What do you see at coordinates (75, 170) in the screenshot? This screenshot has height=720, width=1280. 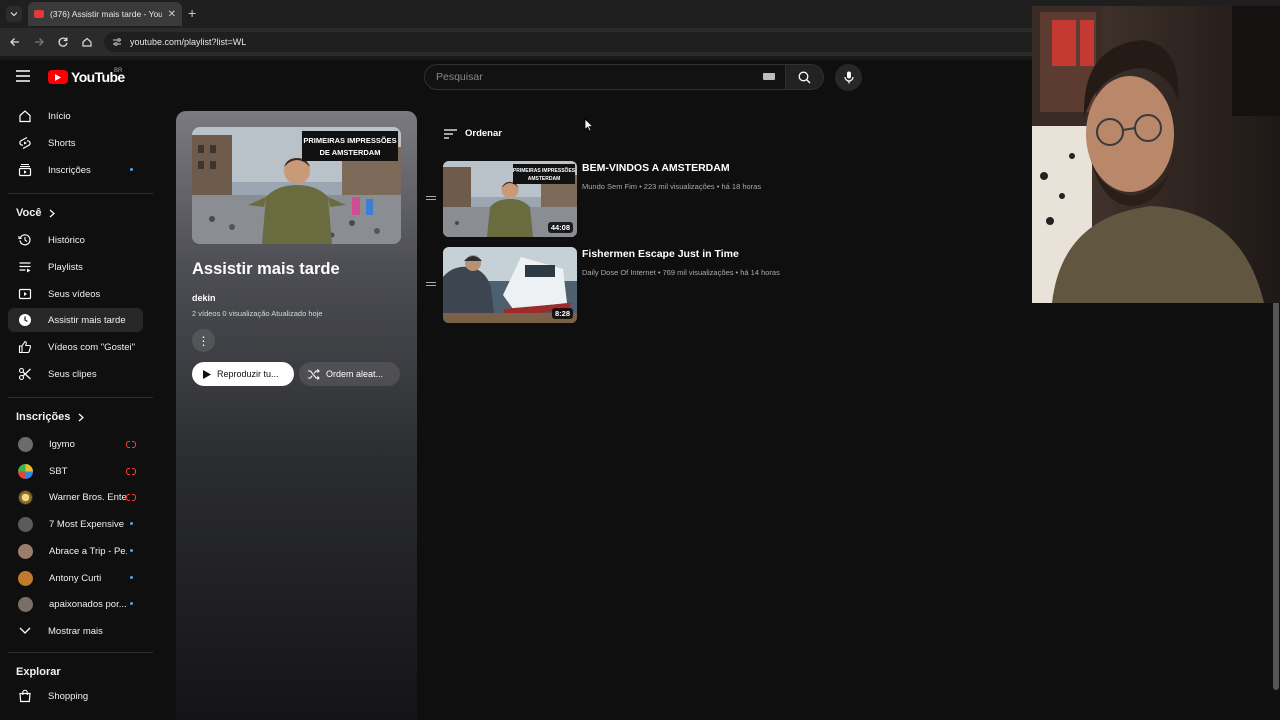 I see `sidebar-item-subscriptions: Inscrições` at bounding box center [75, 170].